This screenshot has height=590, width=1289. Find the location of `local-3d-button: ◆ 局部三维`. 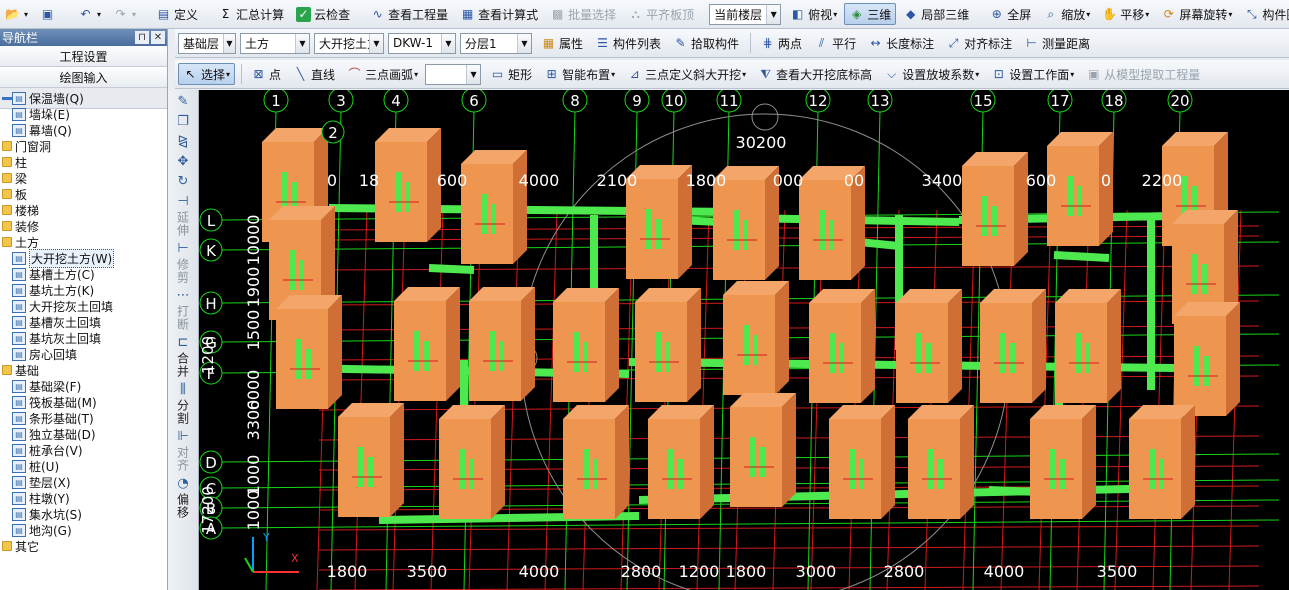

local-3d-button: ◆ 局部三维 is located at coordinates (936, 14).